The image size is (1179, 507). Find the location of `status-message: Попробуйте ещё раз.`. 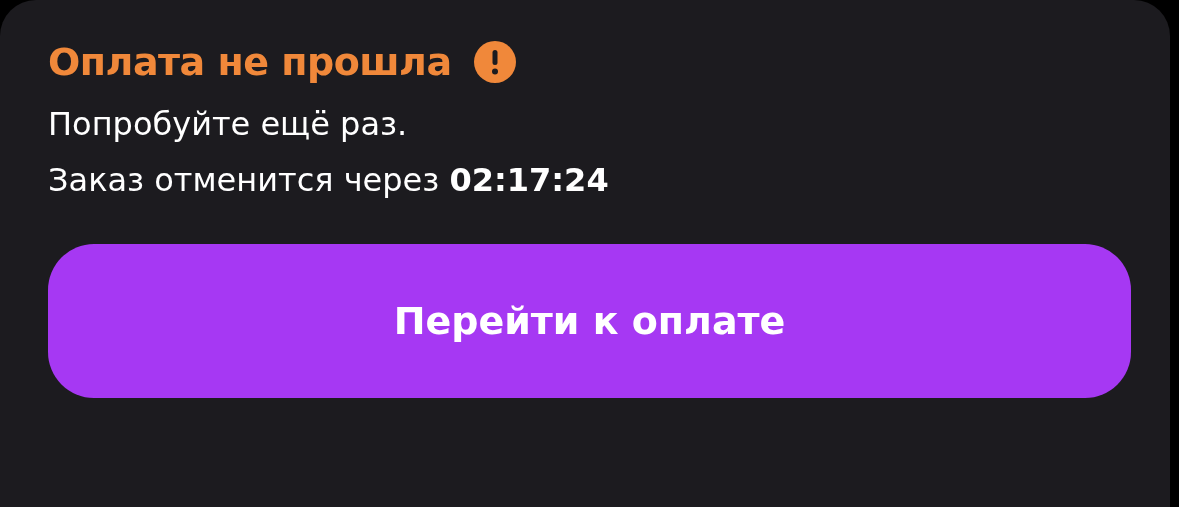

status-message: Попробуйте ещё раз. is located at coordinates (228, 124).